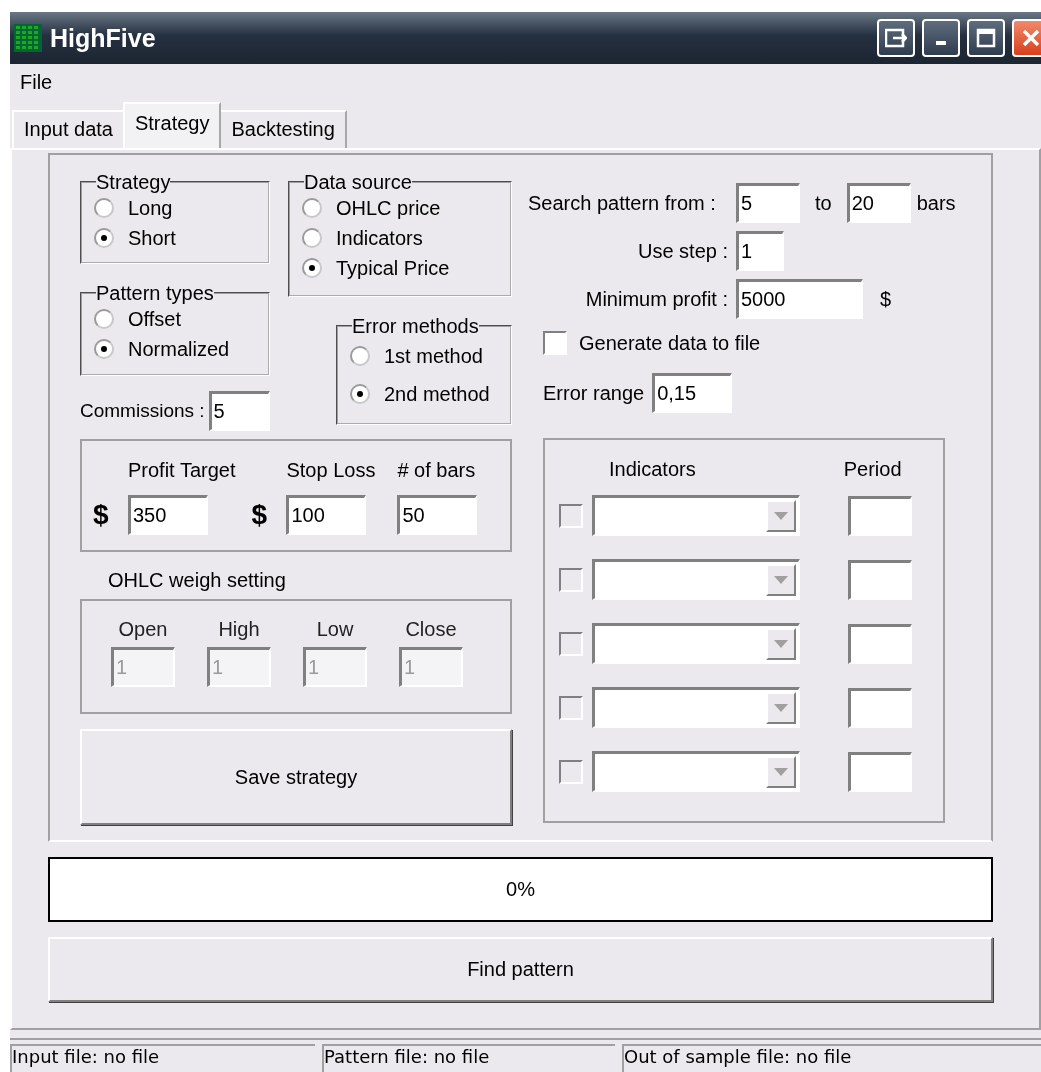 The width and height of the screenshot is (1041, 1072). What do you see at coordinates (133, 182) in the screenshot?
I see `group-title: Strategy` at bounding box center [133, 182].